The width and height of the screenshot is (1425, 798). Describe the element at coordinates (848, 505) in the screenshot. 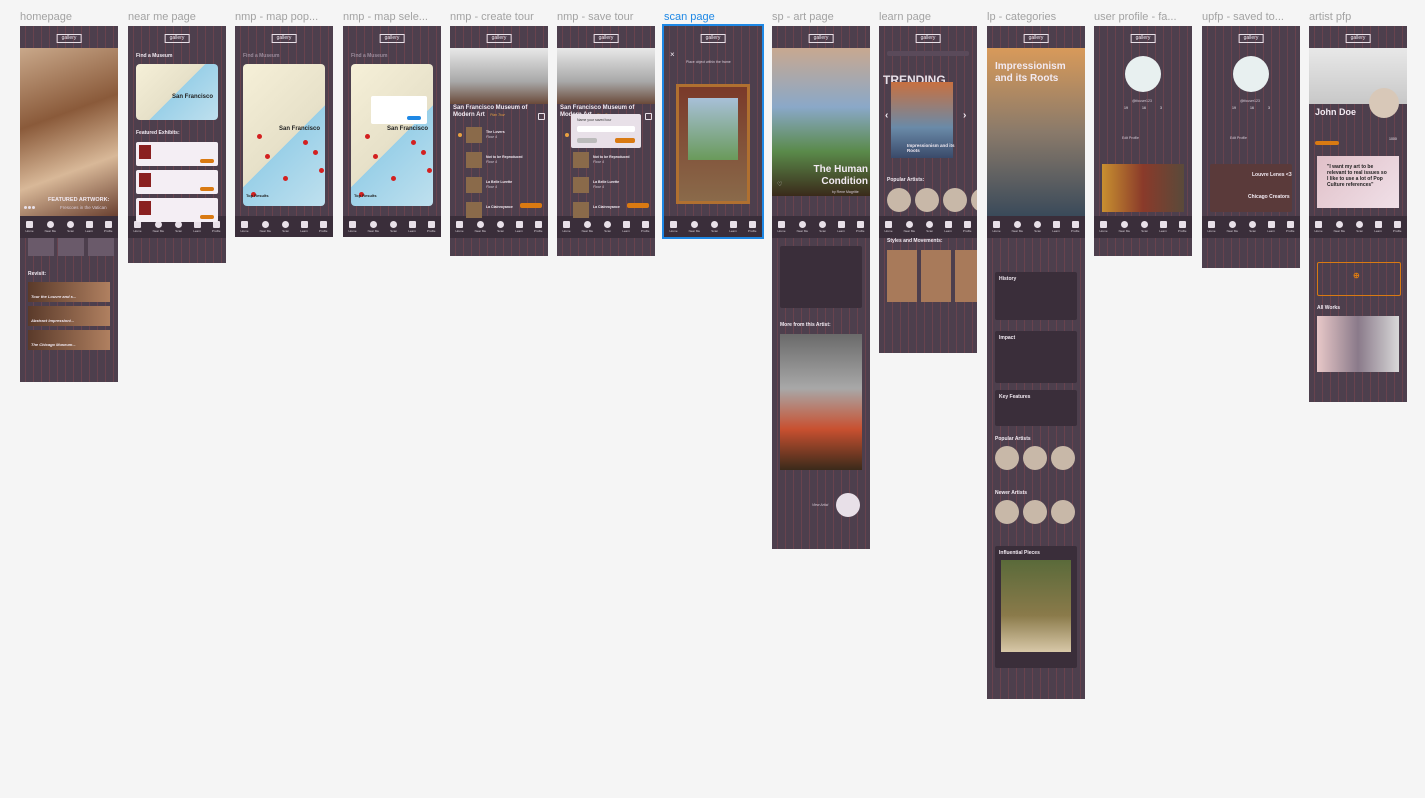

I see `artist-avatar` at that location.